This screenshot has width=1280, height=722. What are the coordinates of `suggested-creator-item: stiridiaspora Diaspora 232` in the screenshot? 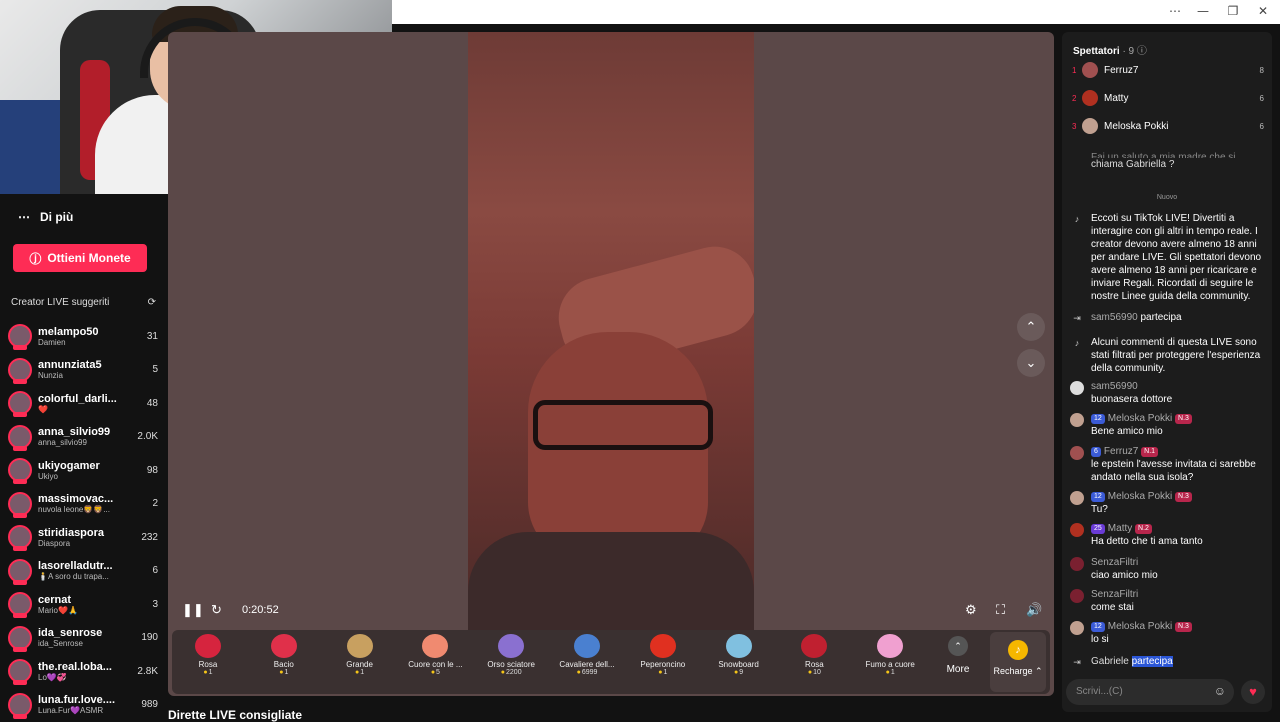 It's located at (83, 537).